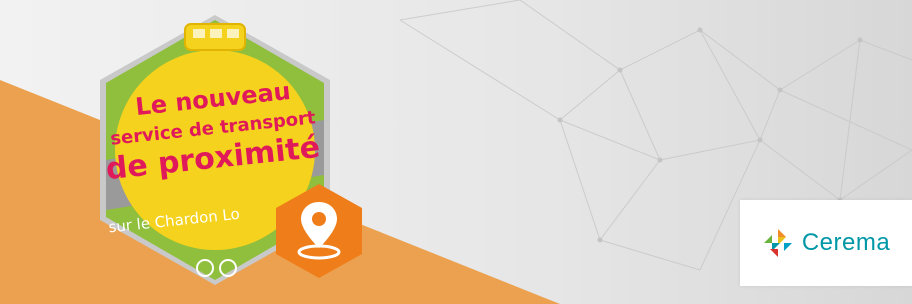  What do you see at coordinates (319, 231) in the screenshot?
I see `location-pin-icon` at bounding box center [319, 231].